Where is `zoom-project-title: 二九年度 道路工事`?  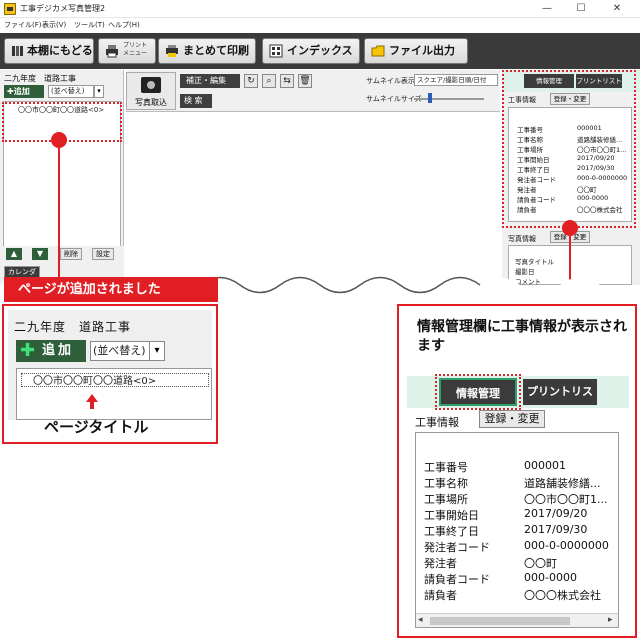 zoom-project-title: 二九年度 道路工事 is located at coordinates (73, 327).